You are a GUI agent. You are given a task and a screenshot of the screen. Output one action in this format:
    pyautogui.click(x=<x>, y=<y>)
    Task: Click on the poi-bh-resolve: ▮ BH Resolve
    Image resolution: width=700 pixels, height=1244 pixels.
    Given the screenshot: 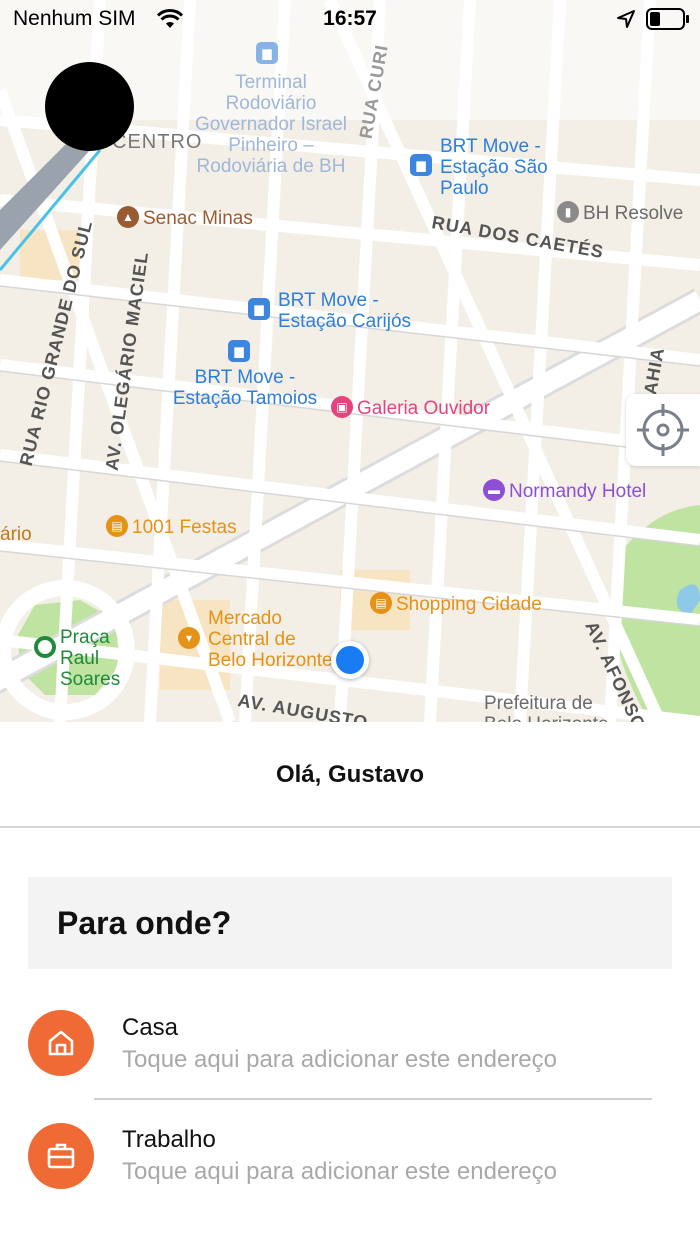 What is the action you would take?
    pyautogui.click(x=620, y=213)
    